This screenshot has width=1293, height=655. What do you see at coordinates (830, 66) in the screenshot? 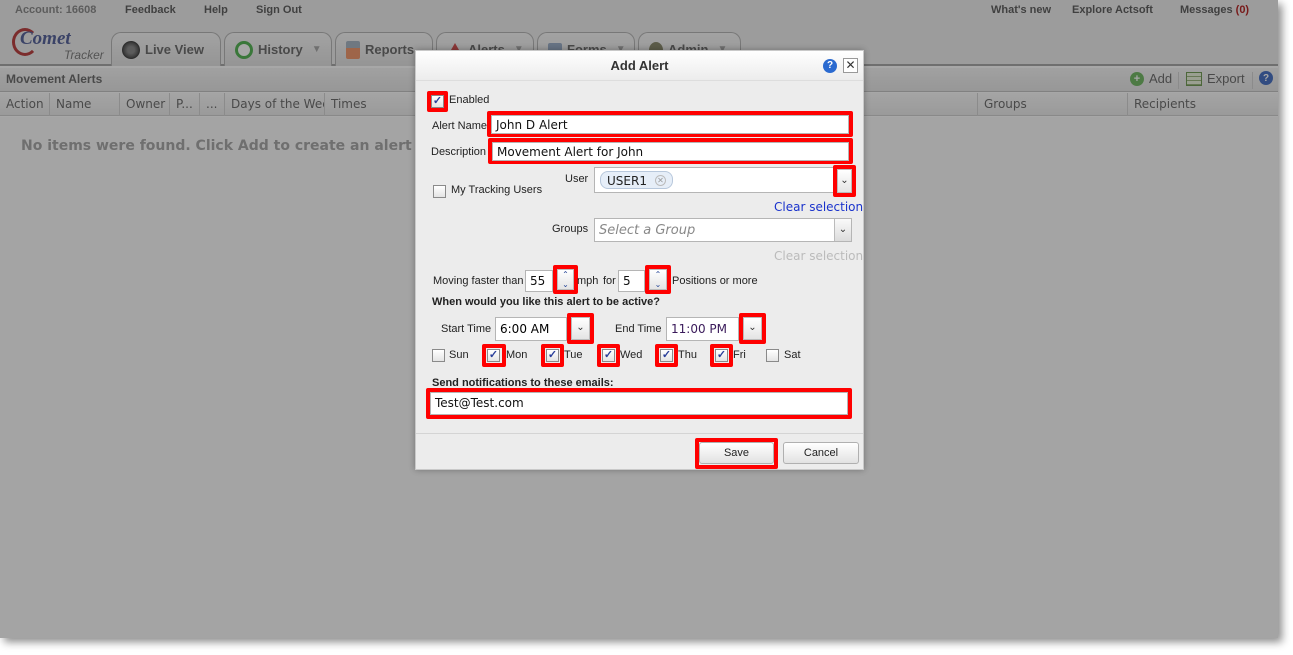
I see `help-icon: ?` at bounding box center [830, 66].